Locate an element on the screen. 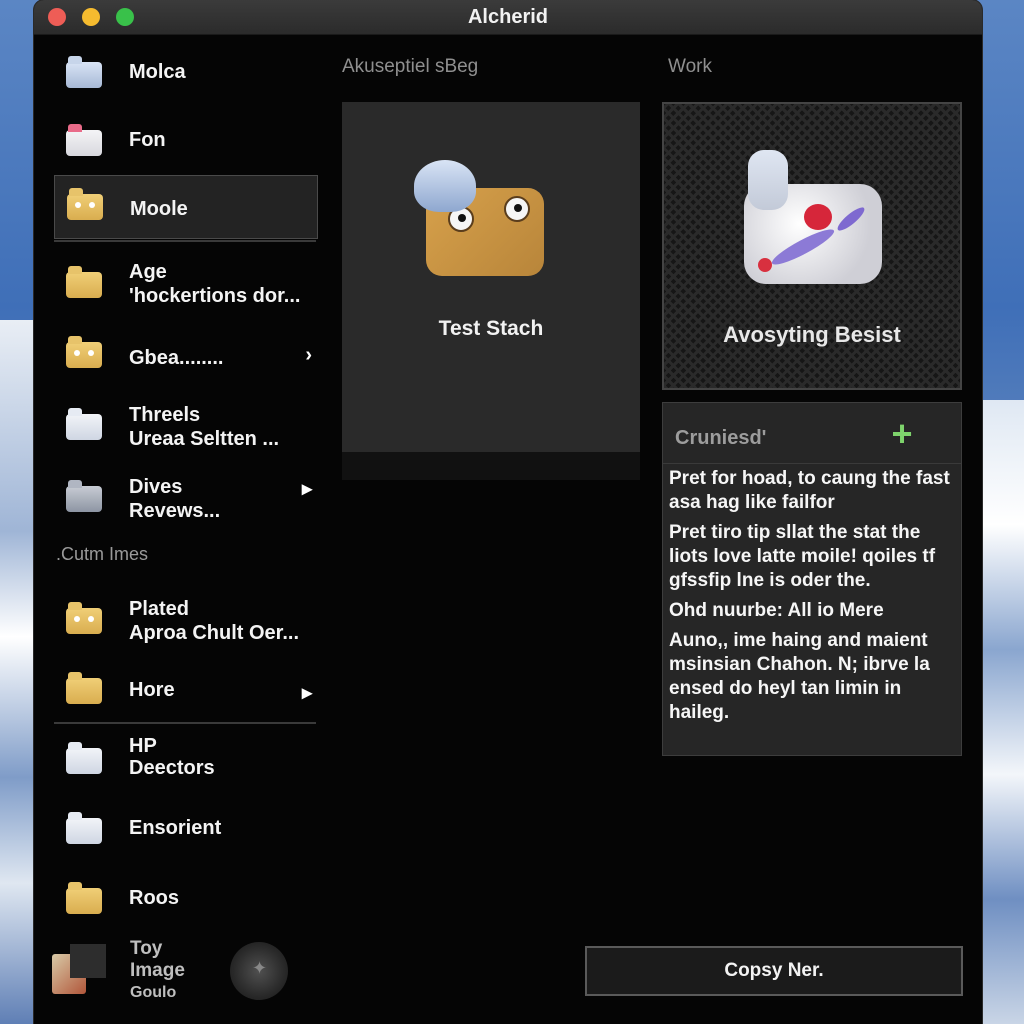  gray-folder-icon is located at coordinates (85, 497).